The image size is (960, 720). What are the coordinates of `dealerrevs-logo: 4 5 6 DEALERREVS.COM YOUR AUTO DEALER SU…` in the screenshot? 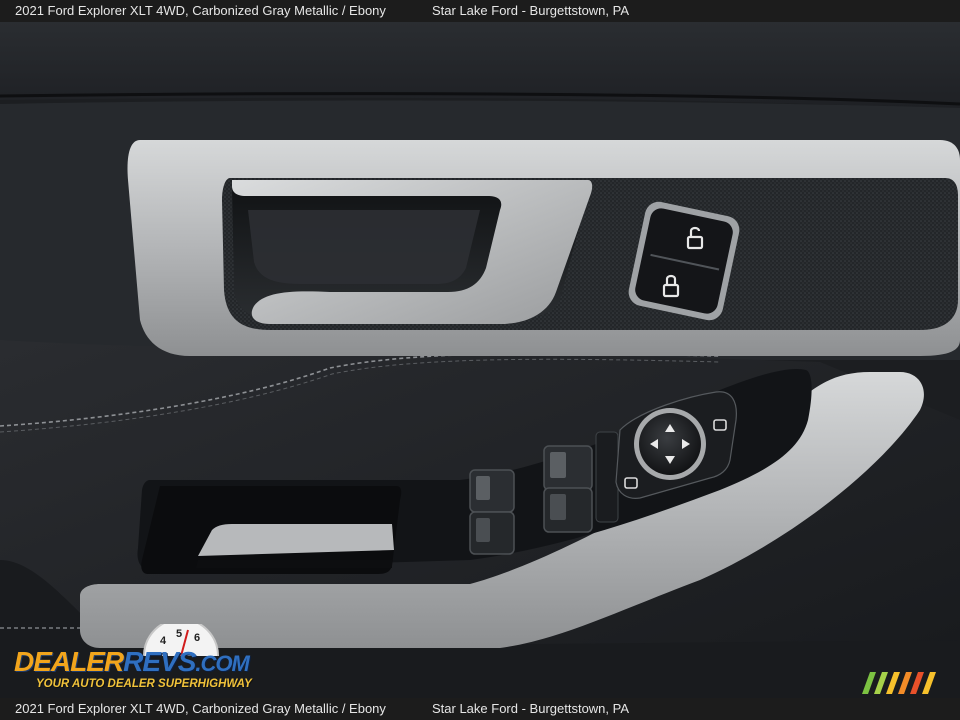 It's located at (143, 660).